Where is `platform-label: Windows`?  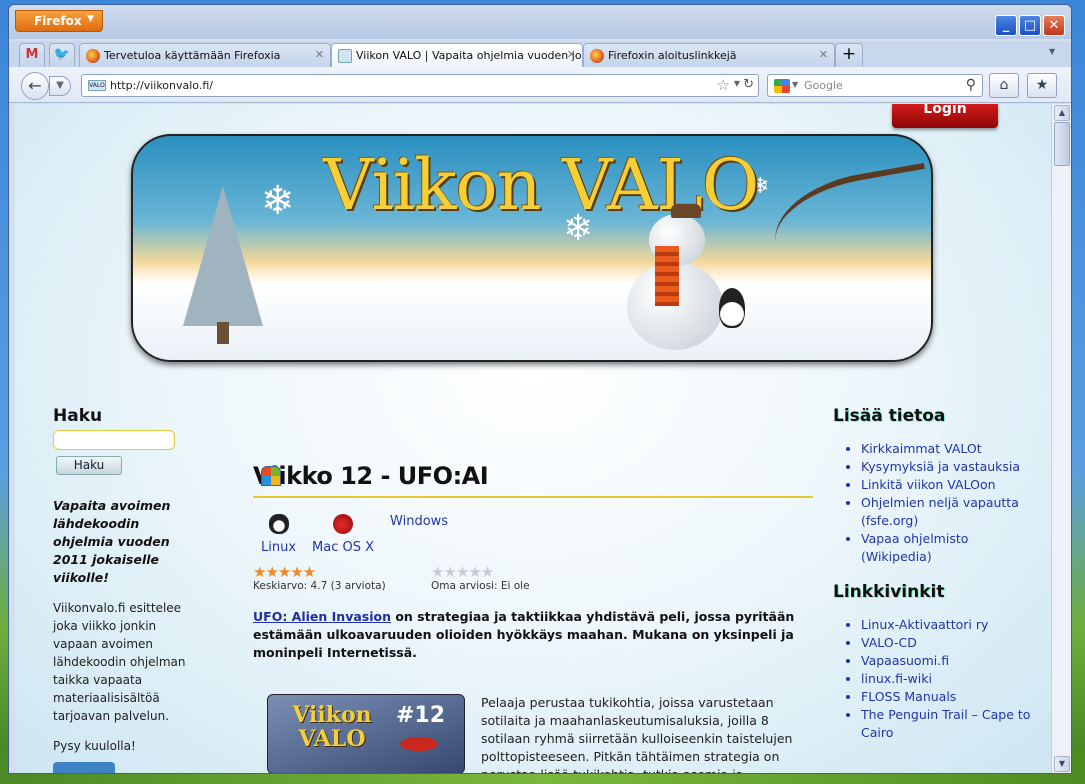
platform-label: Windows is located at coordinates (419, 521).